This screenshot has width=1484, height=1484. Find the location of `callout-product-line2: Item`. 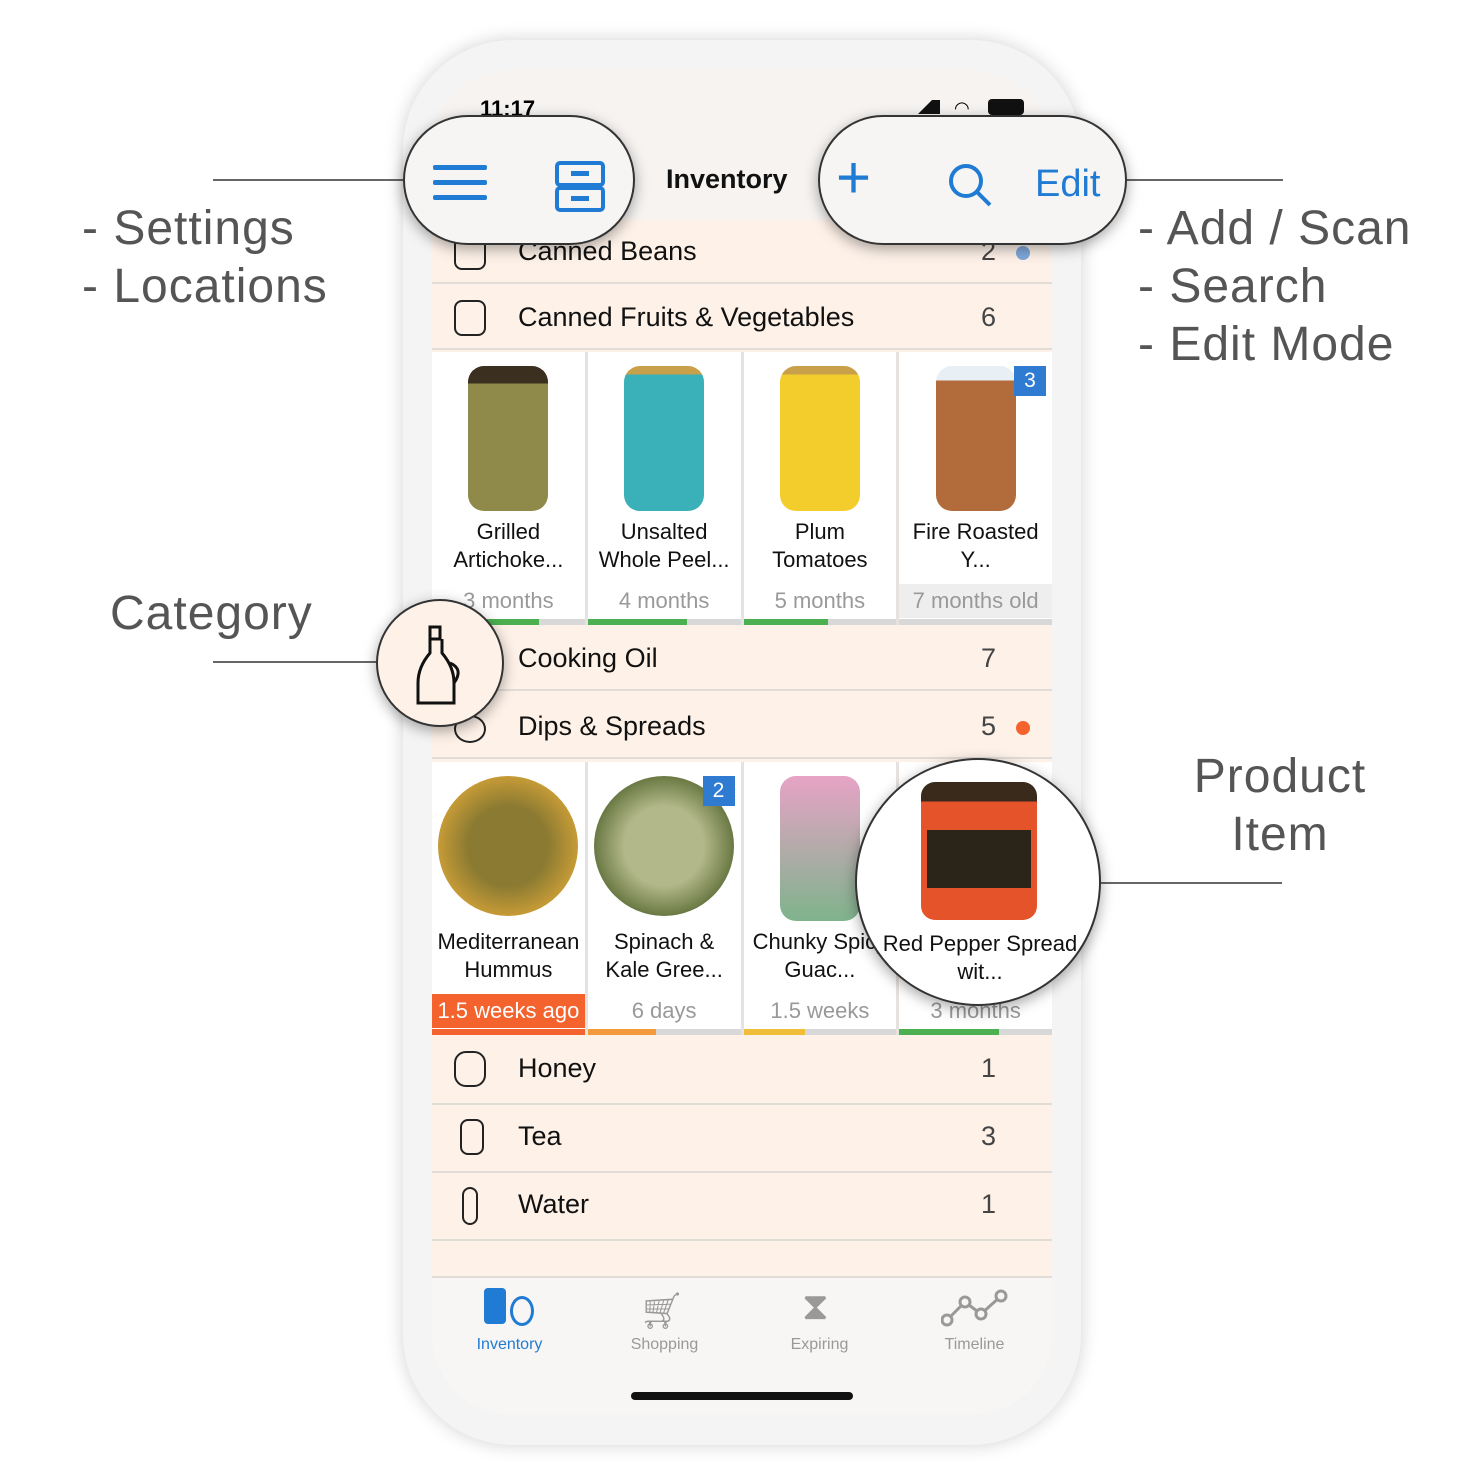

callout-product-line2: Item is located at coordinates (1280, 834).